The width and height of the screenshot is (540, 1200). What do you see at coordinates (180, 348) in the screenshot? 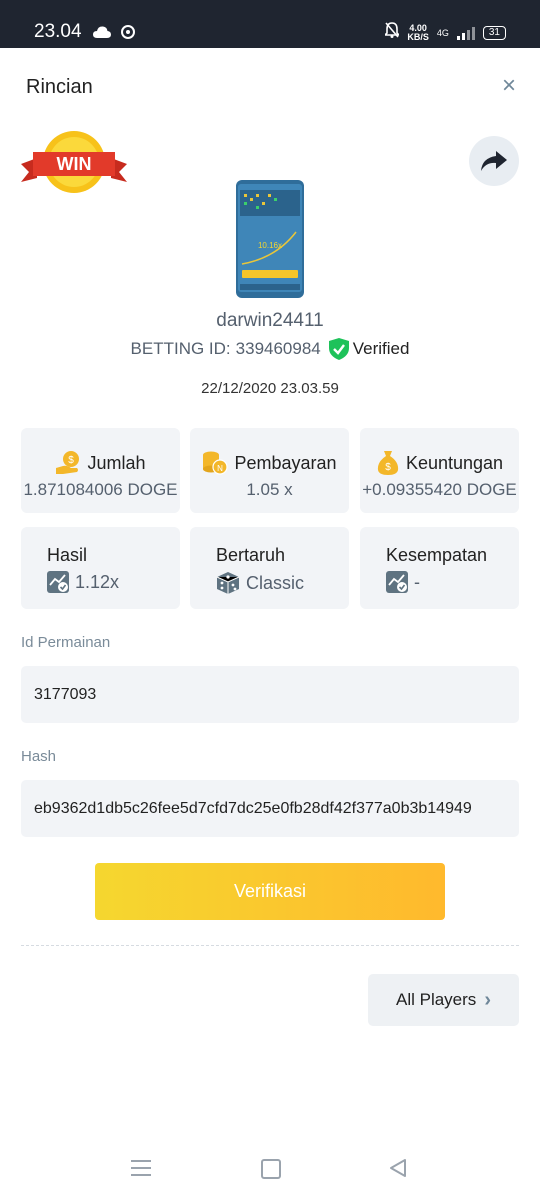
I see `betting-id-label: BETTING ID:` at bounding box center [180, 348].